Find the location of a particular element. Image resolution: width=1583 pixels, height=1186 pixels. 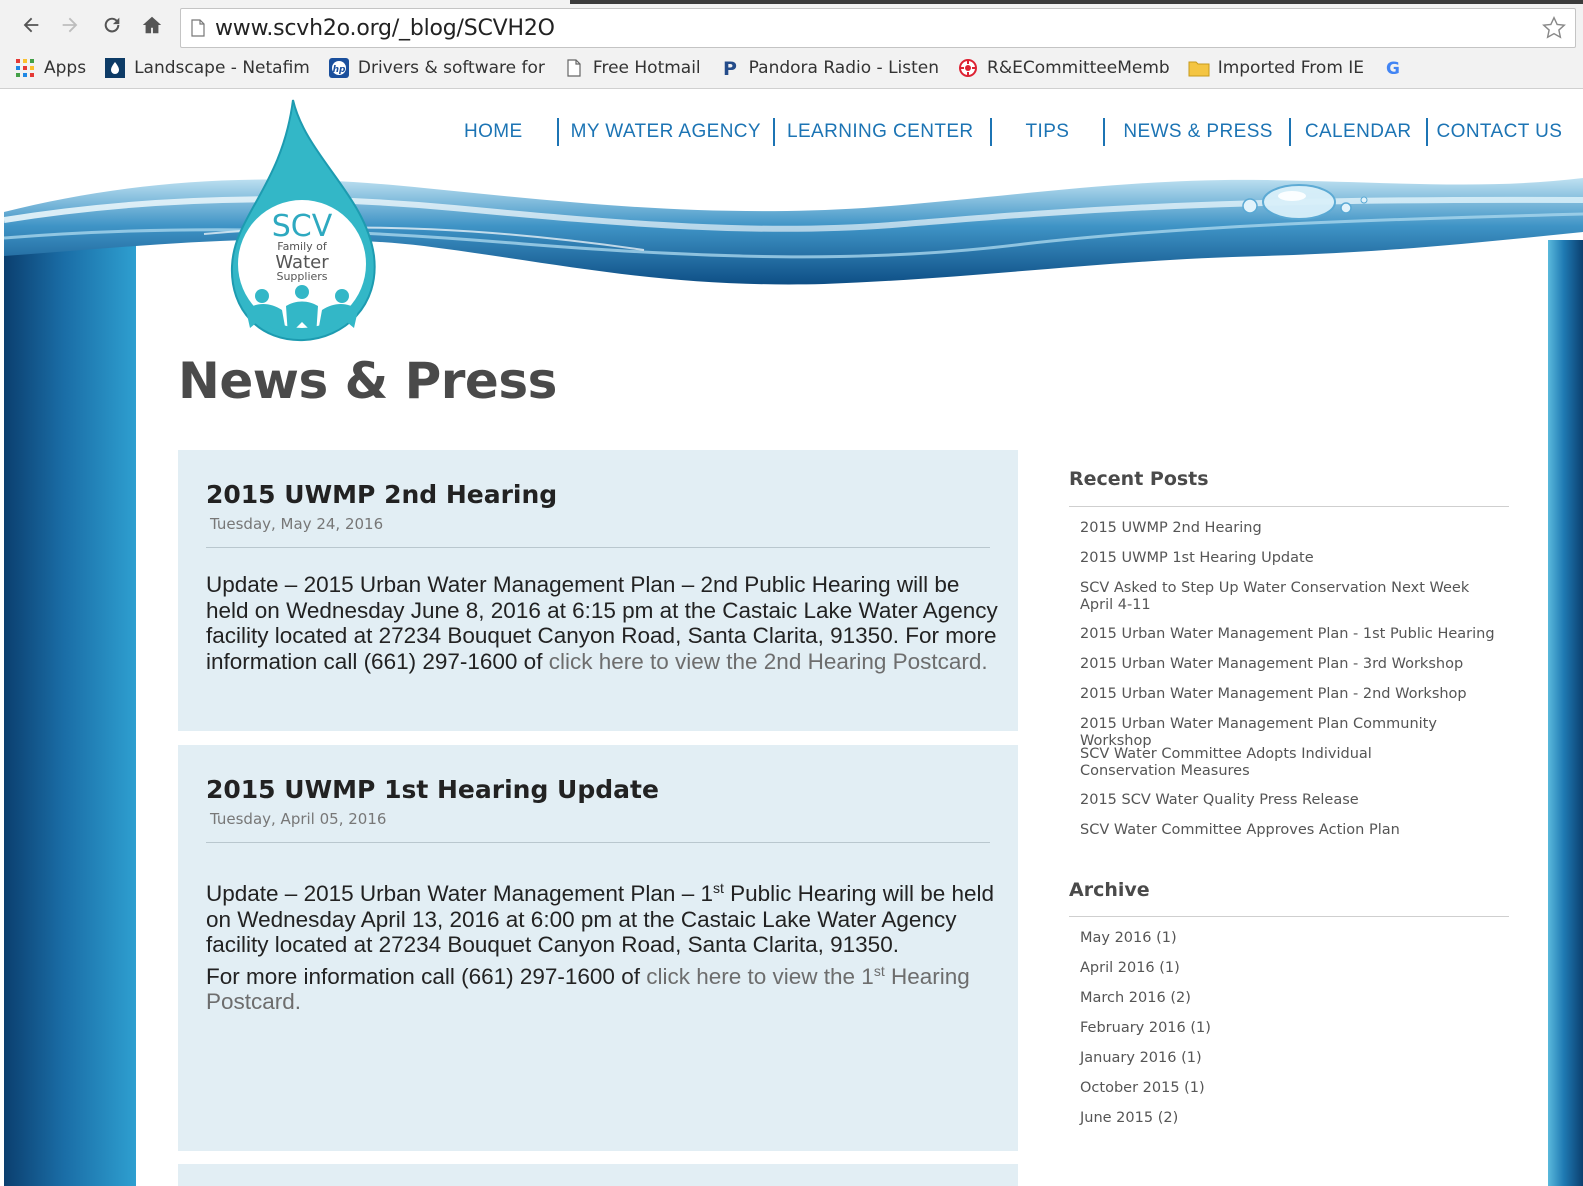

blog-post-partial is located at coordinates (598, 1175).